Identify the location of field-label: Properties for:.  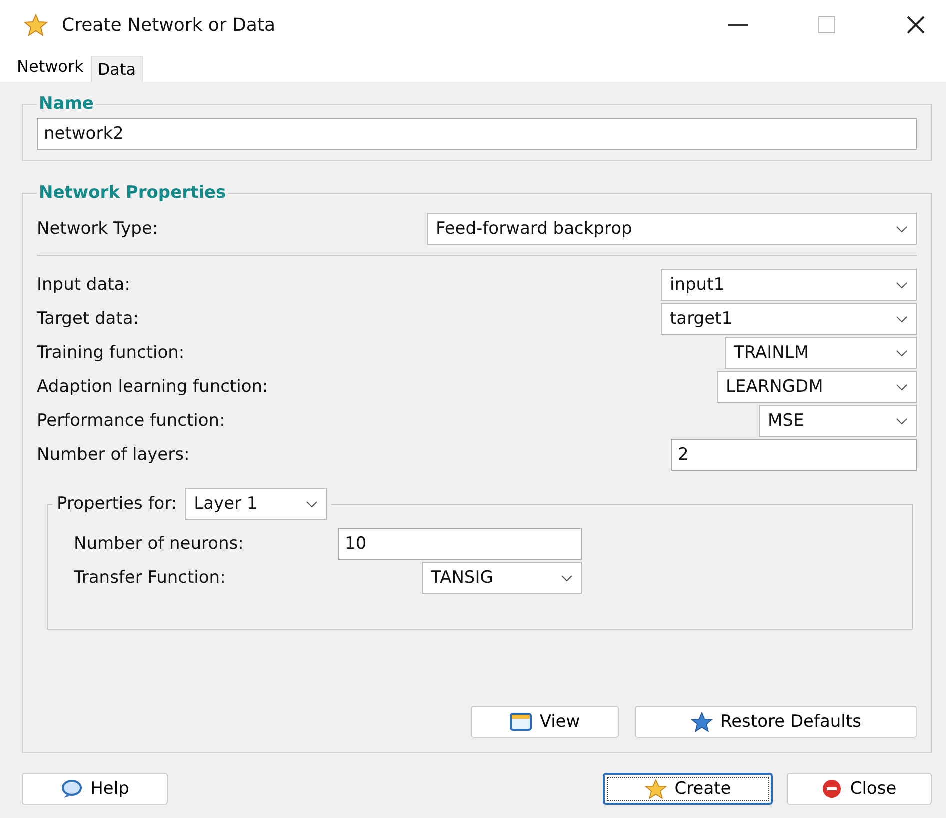
(117, 504).